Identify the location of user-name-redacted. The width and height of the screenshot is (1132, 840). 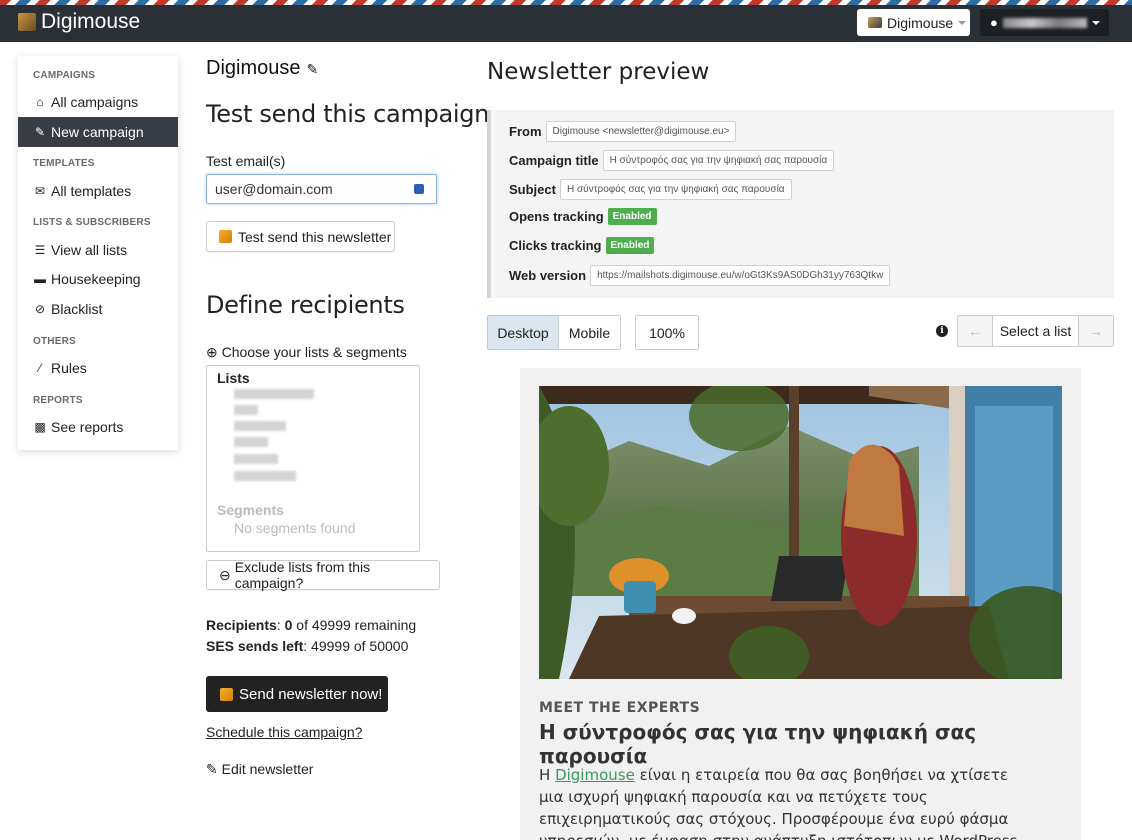
(1044, 22).